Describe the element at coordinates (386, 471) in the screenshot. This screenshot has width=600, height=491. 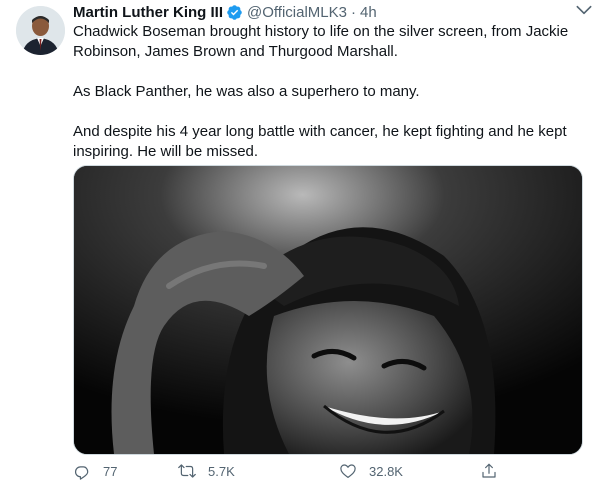
I see `like-count: 32.8K` at that location.